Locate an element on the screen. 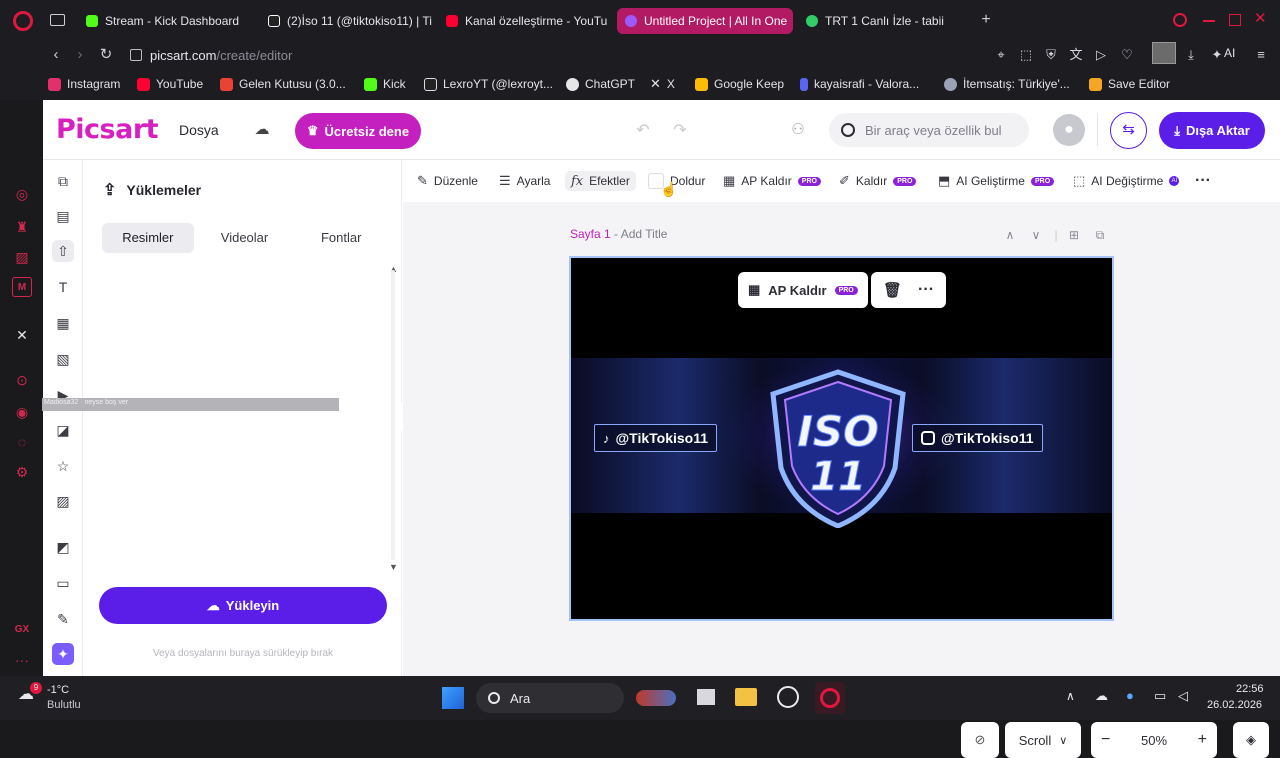 The image size is (1280, 758). tab-youtube-studio: Kanal özelleştirme - YouTu is located at coordinates (524, 21).